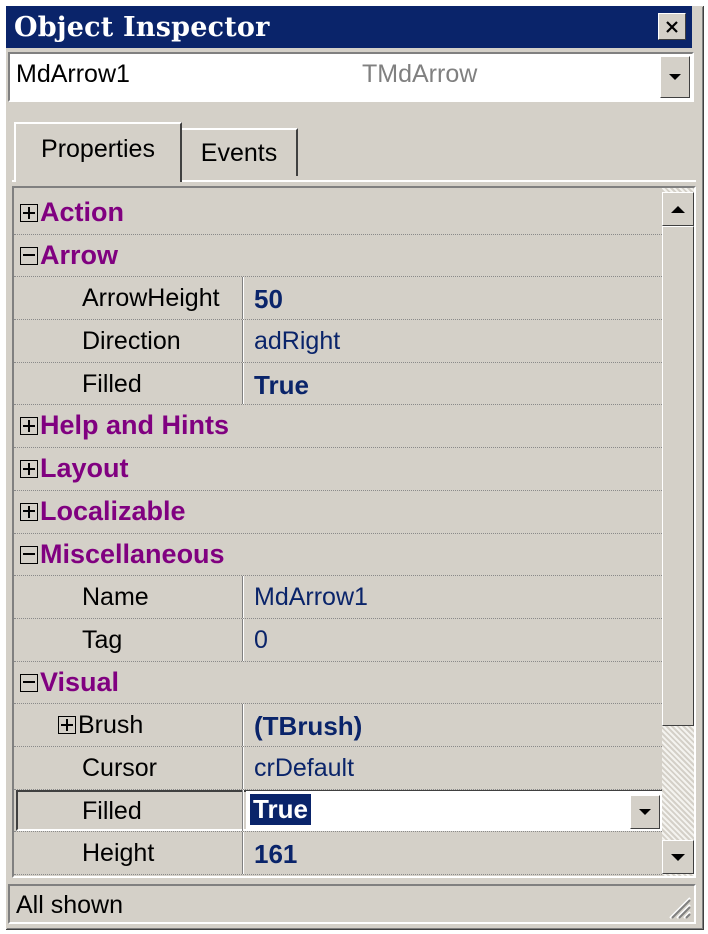 Image resolution: width=708 pixels, height=934 pixels. What do you see at coordinates (69, 905) in the screenshot?
I see `status-text: All shown` at bounding box center [69, 905].